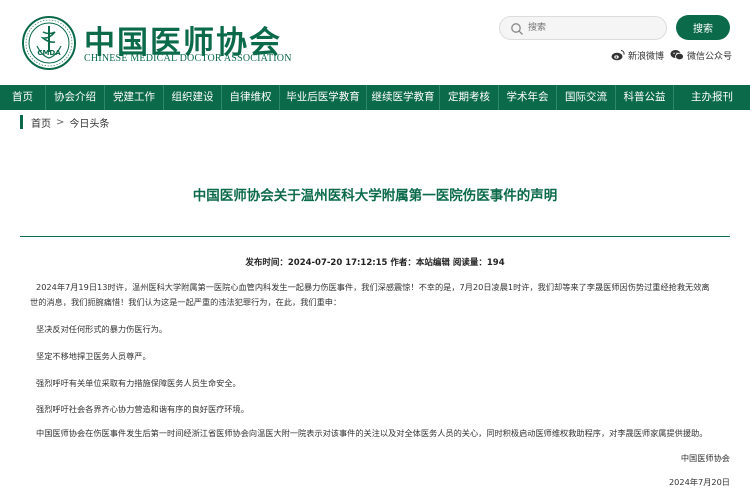  Describe the element at coordinates (703, 27) in the screenshot. I see `search-button: 搜索` at that location.